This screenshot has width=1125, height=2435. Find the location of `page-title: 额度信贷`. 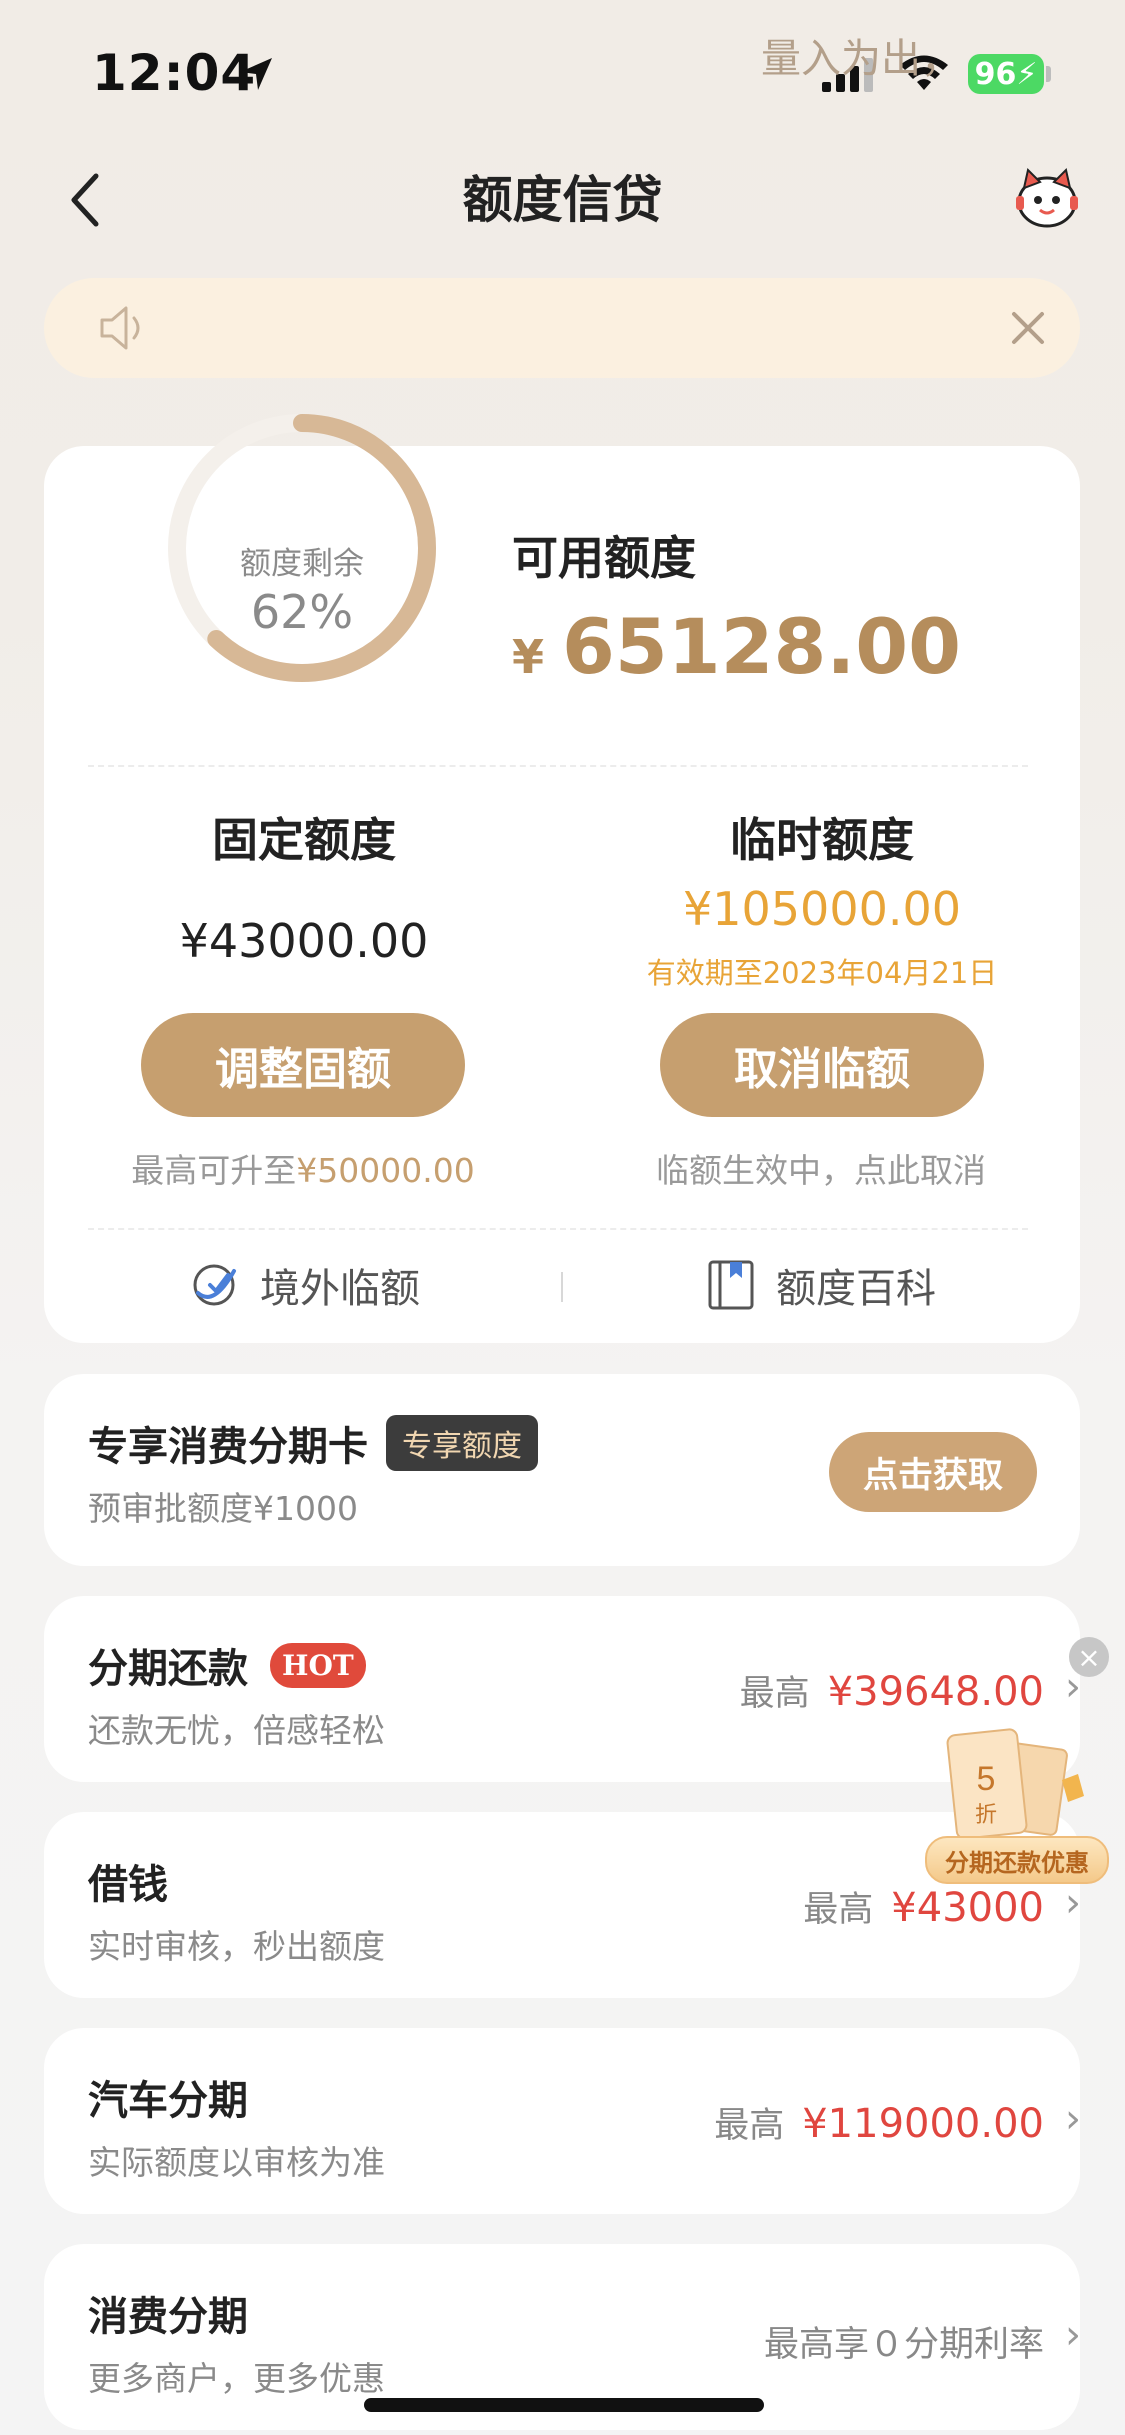

page-title: 额度信贷 is located at coordinates (562, 200).